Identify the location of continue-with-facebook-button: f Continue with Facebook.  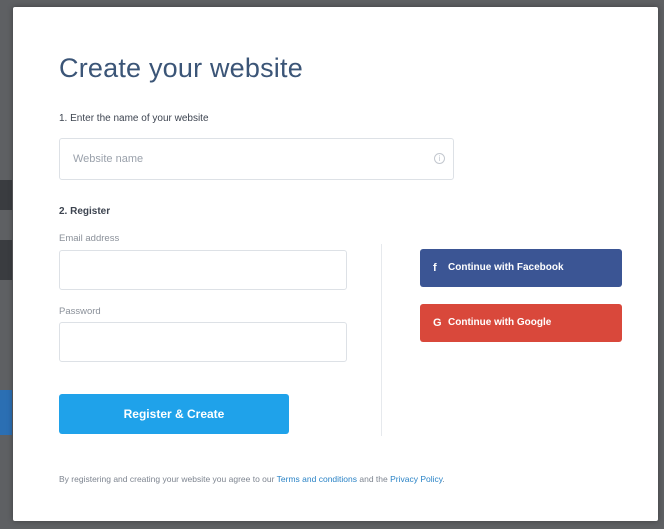
(521, 268).